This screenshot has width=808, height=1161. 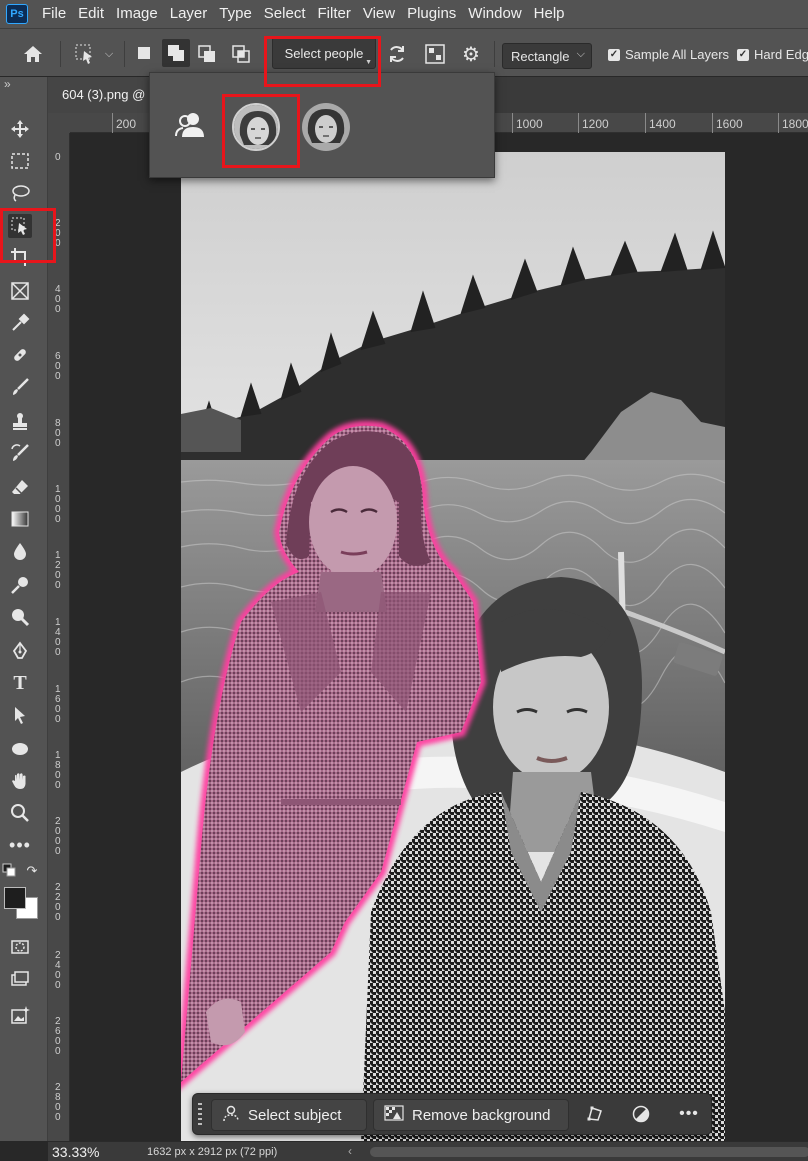 I want to click on new-selection-icon, so click(x=144, y=53).